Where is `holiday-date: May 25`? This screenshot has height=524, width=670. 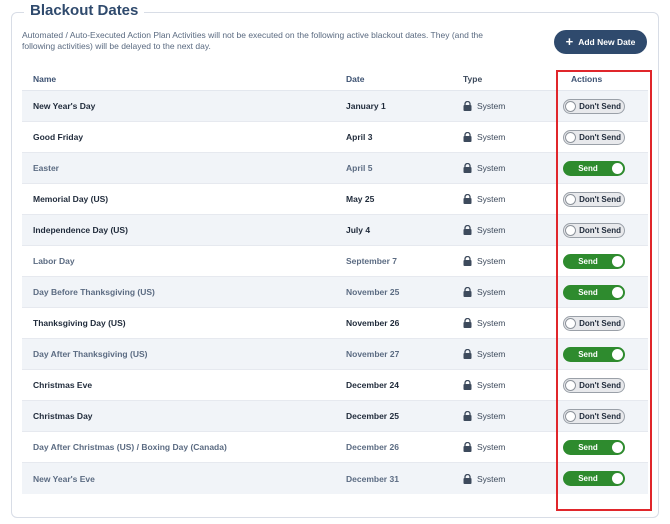
holiday-date: May 25 is located at coordinates (360, 199).